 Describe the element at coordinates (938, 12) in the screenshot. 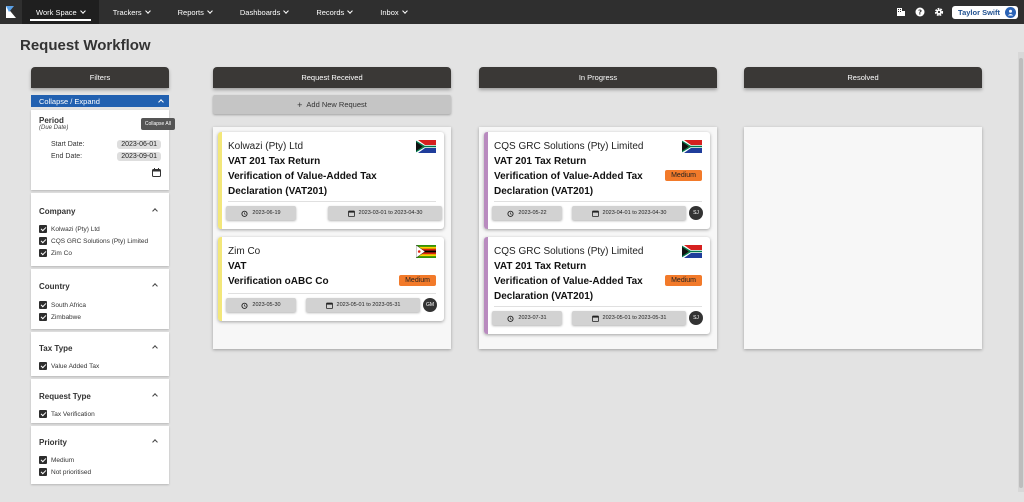

I see `gear-icon` at that location.